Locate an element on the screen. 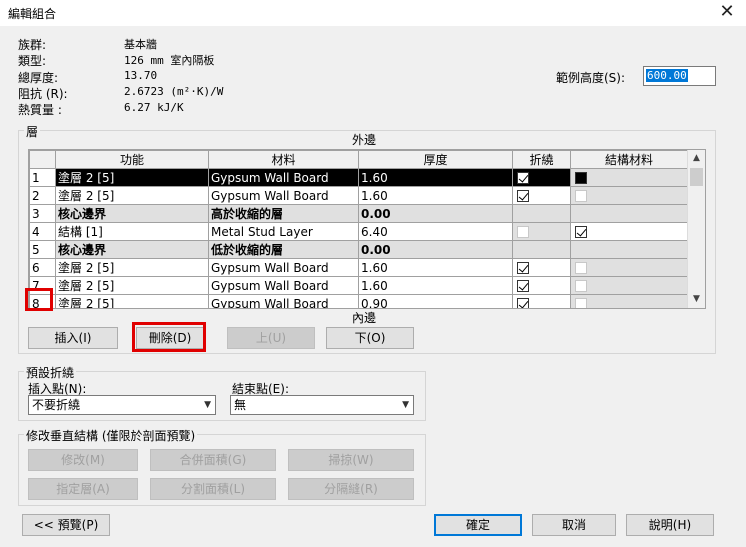 This screenshot has width=746, height=547. table-row: 2 塗層 2 [5] Gypsum Wall Board 1.60 is located at coordinates (358, 195).